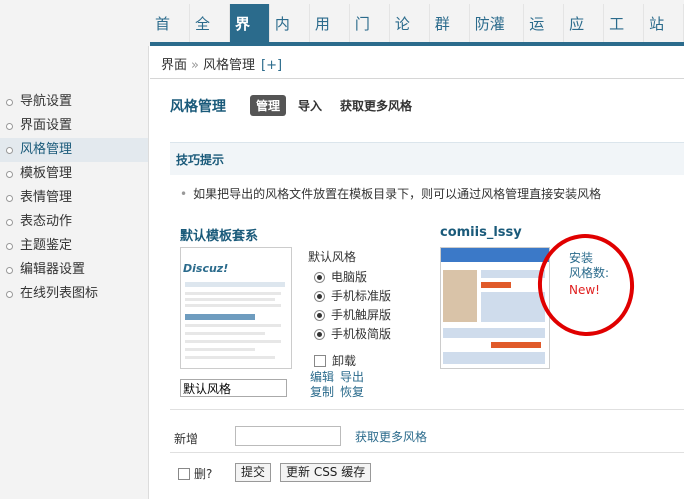 The width and height of the screenshot is (684, 499). What do you see at coordinates (253, 472) in the screenshot?
I see `submit-button: 提交` at bounding box center [253, 472].